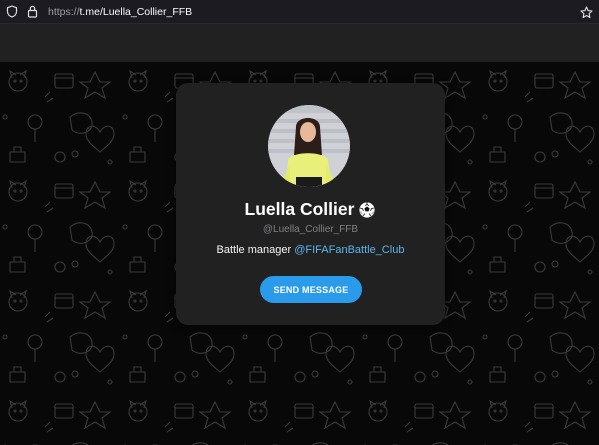  What do you see at coordinates (367, 210) in the screenshot?
I see `soccer-ball-icon` at bounding box center [367, 210].